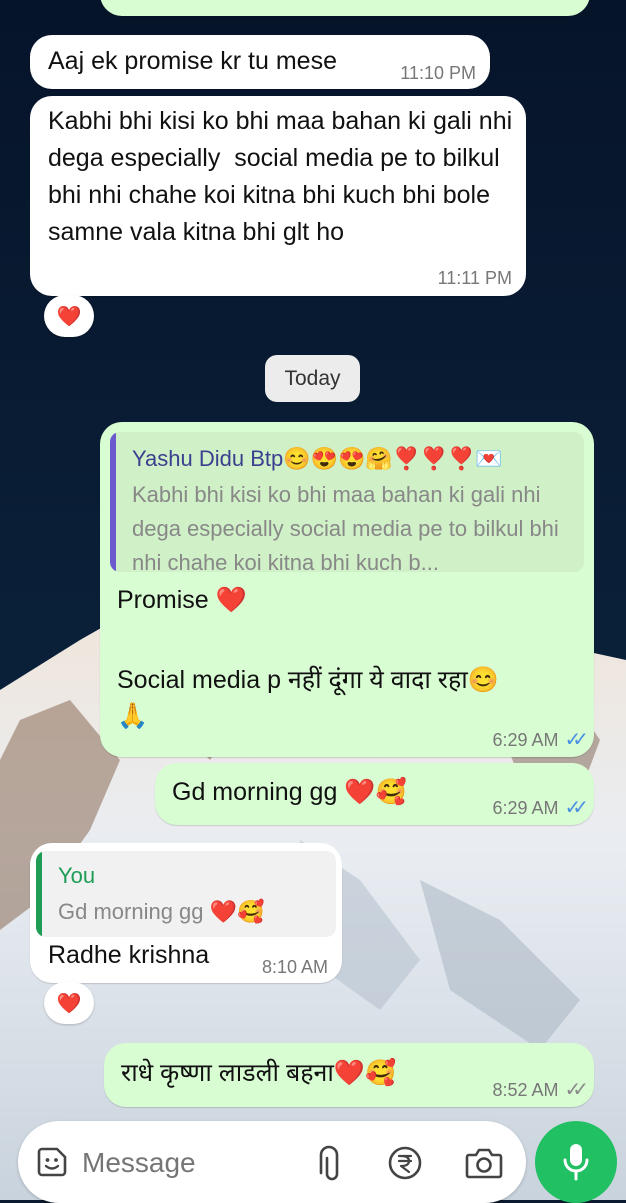 This screenshot has height=1203, width=626. What do you see at coordinates (329, 1163) in the screenshot?
I see `attach-icon` at bounding box center [329, 1163].